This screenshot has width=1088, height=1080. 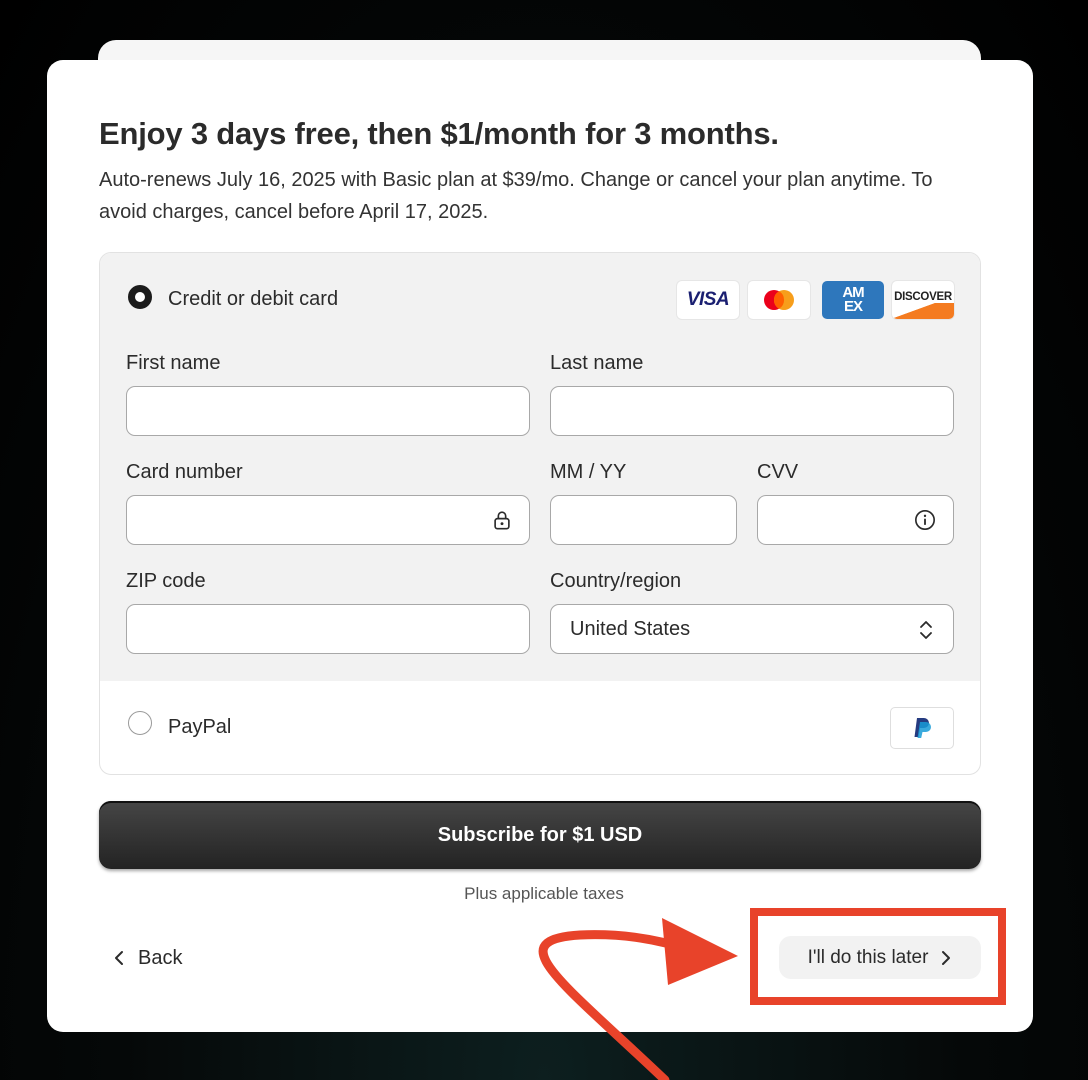 I want to click on zip-input, so click(x=328, y=629).